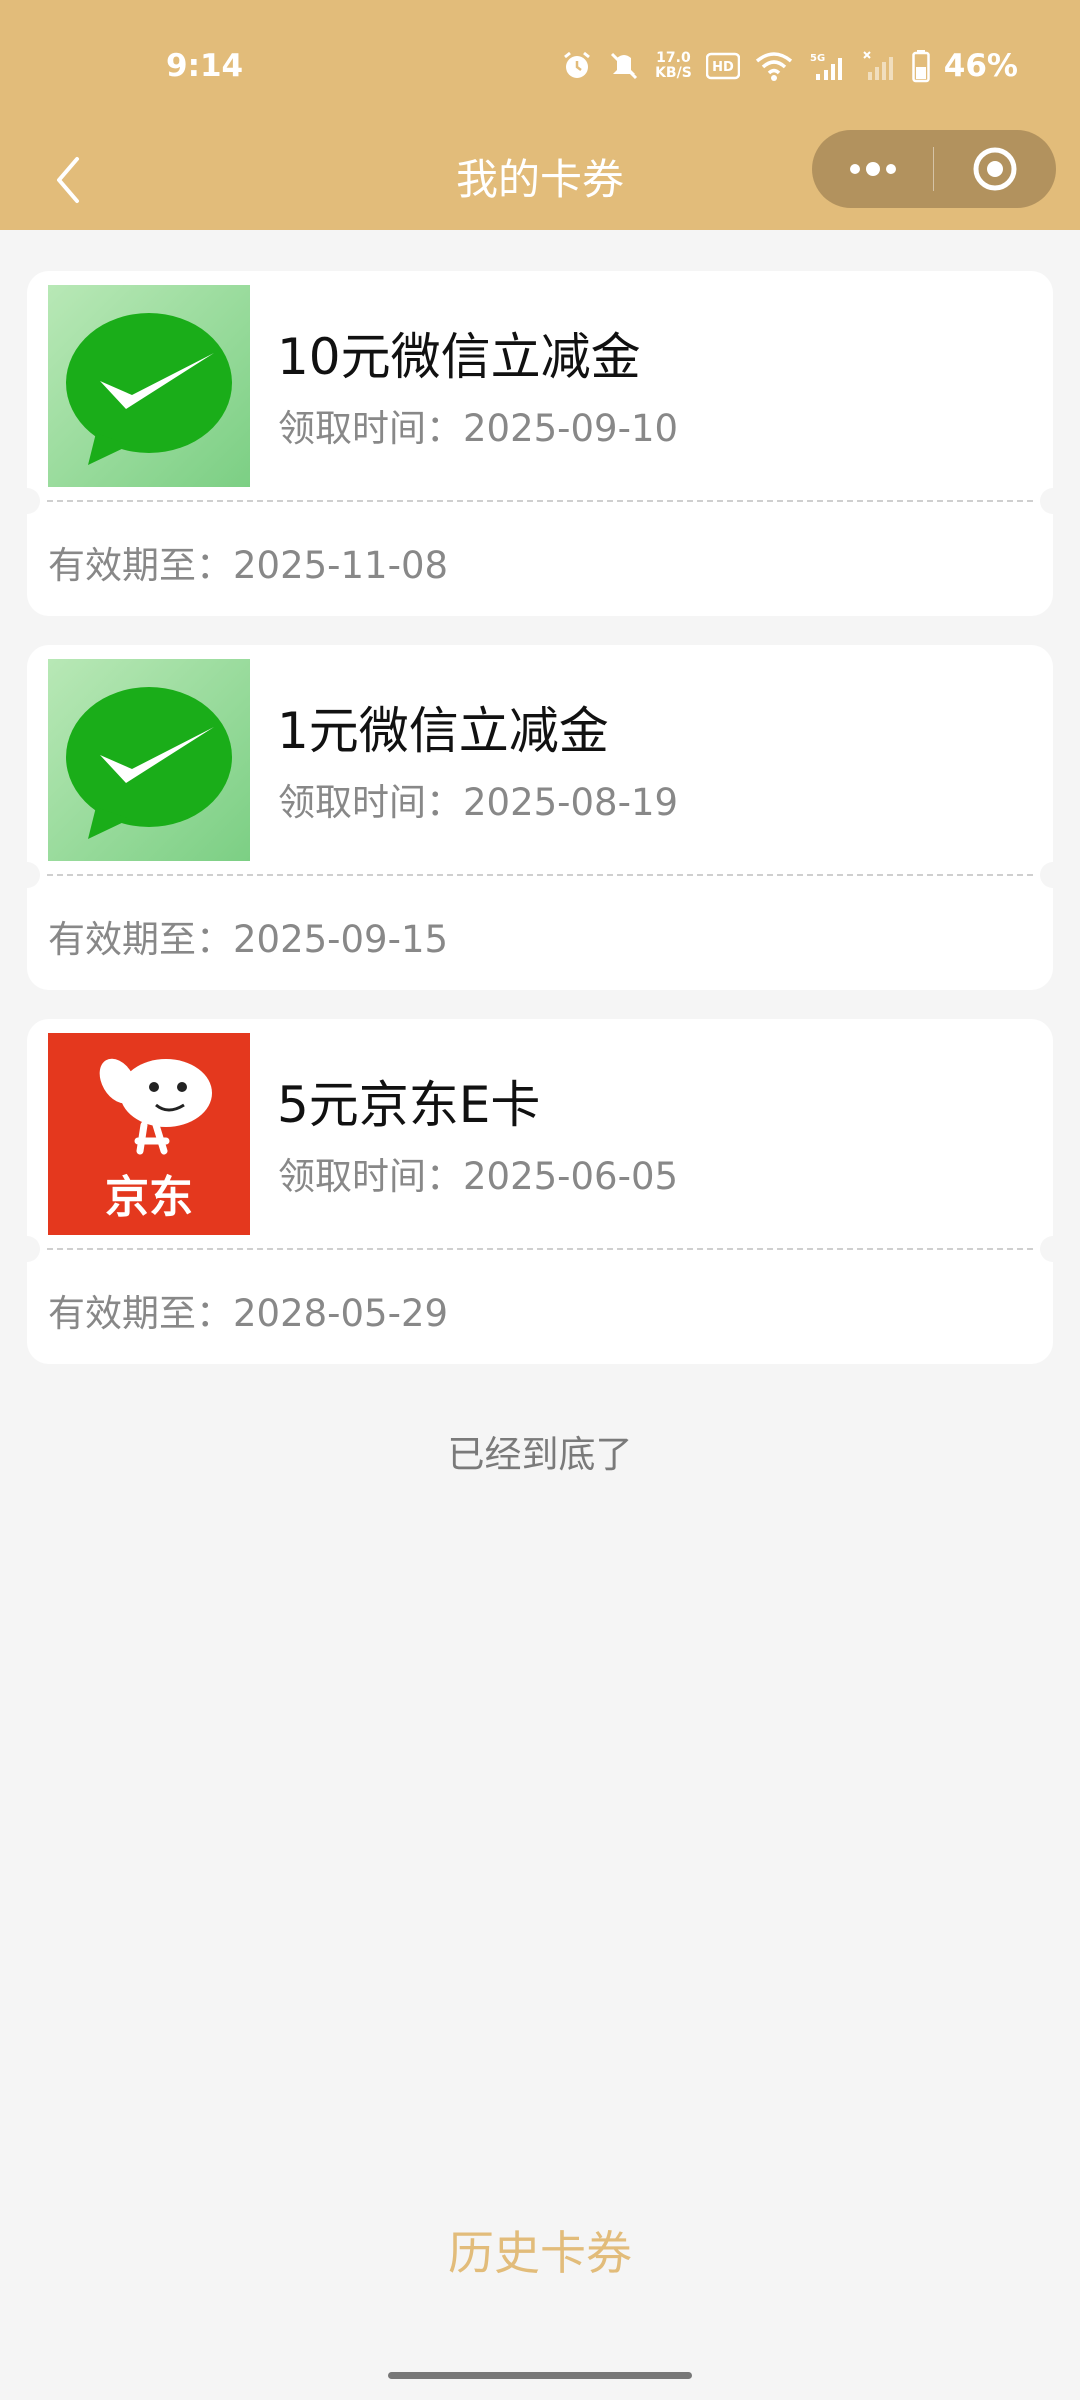 The width and height of the screenshot is (1080, 2400). I want to click on coupon-valid-until: 有效期至：2025-09-15, so click(248, 939).